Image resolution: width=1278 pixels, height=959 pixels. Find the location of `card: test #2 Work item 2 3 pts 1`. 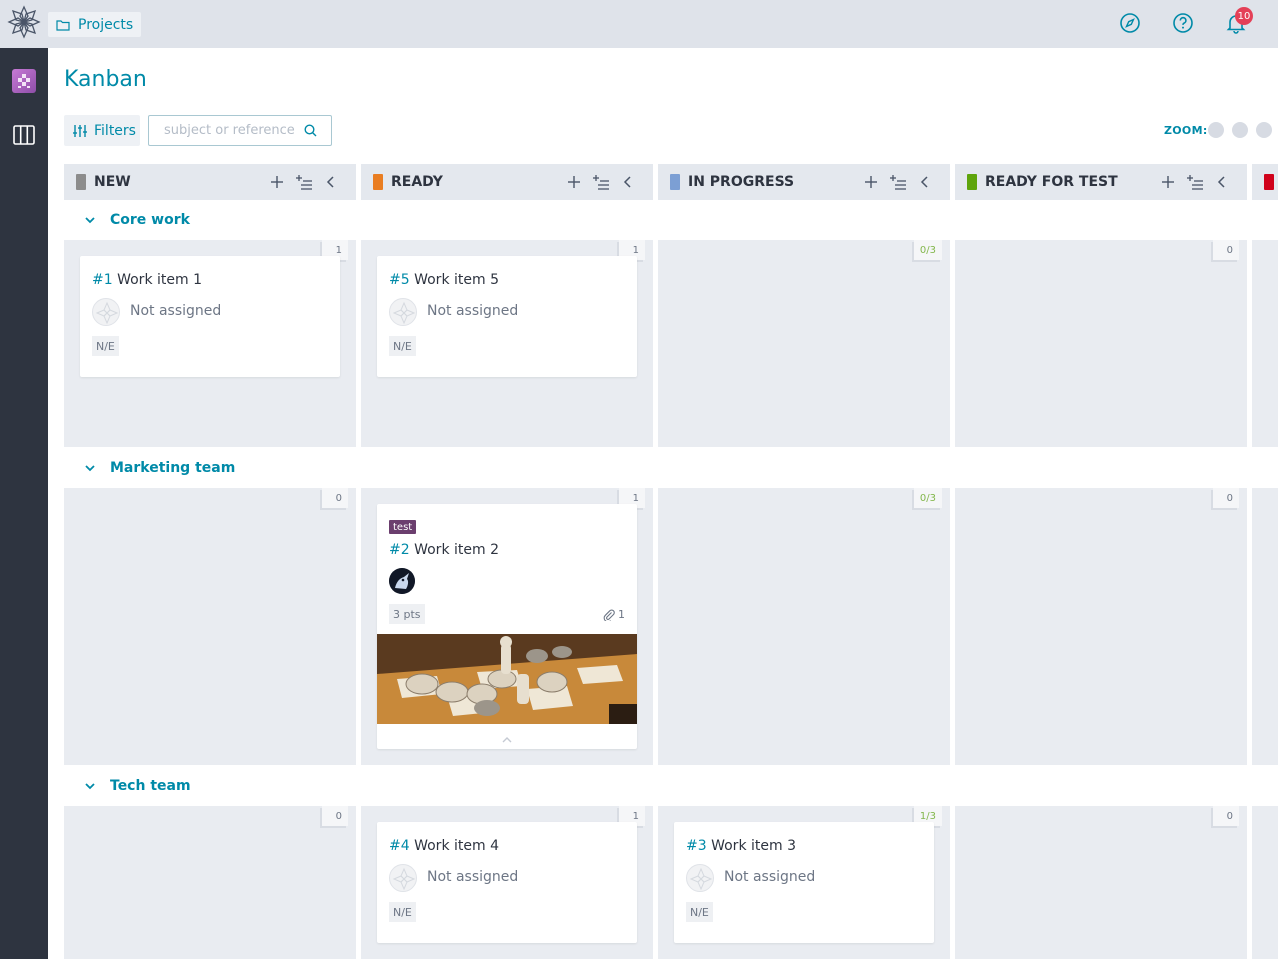

card: test #2 Work item 2 3 pts 1 is located at coordinates (507, 626).